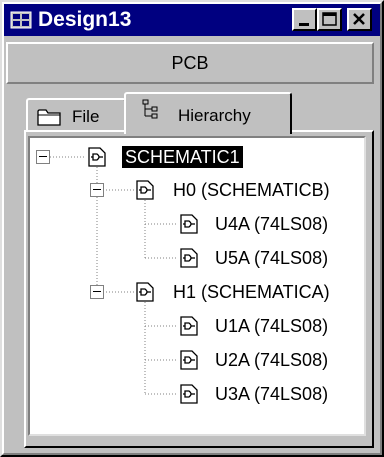 This screenshot has height=457, width=384. I want to click on title-bar: Design13, so click(192, 20).